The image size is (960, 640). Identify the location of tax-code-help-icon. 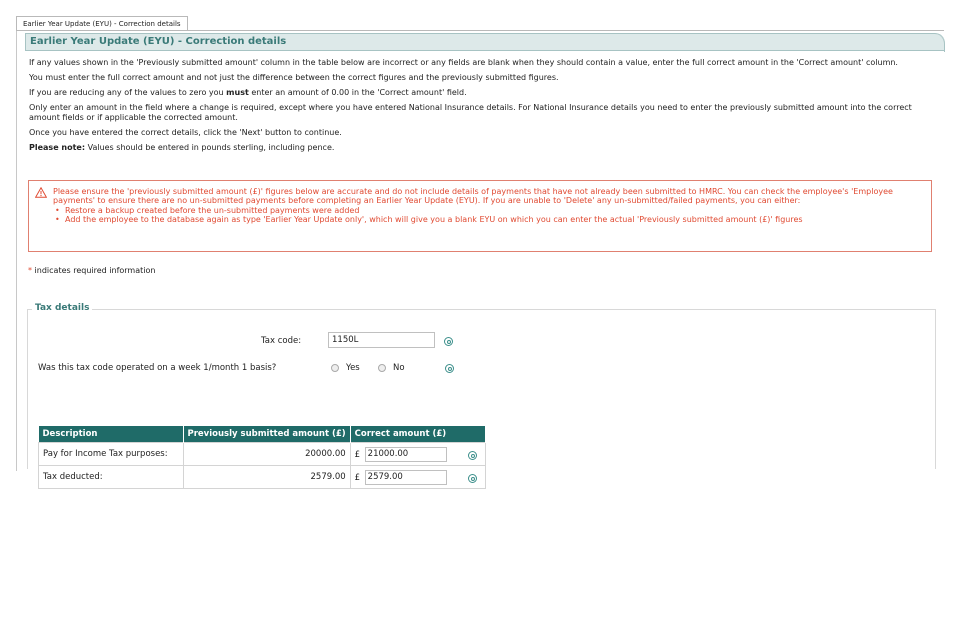
(448, 341).